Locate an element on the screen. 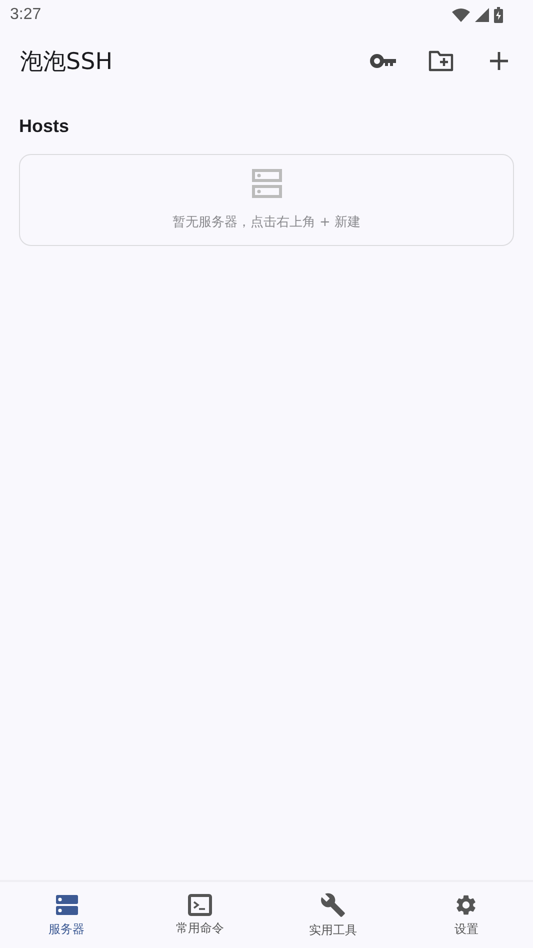 Image resolution: width=533 pixels, height=948 pixels. battery-icon is located at coordinates (498, 15).